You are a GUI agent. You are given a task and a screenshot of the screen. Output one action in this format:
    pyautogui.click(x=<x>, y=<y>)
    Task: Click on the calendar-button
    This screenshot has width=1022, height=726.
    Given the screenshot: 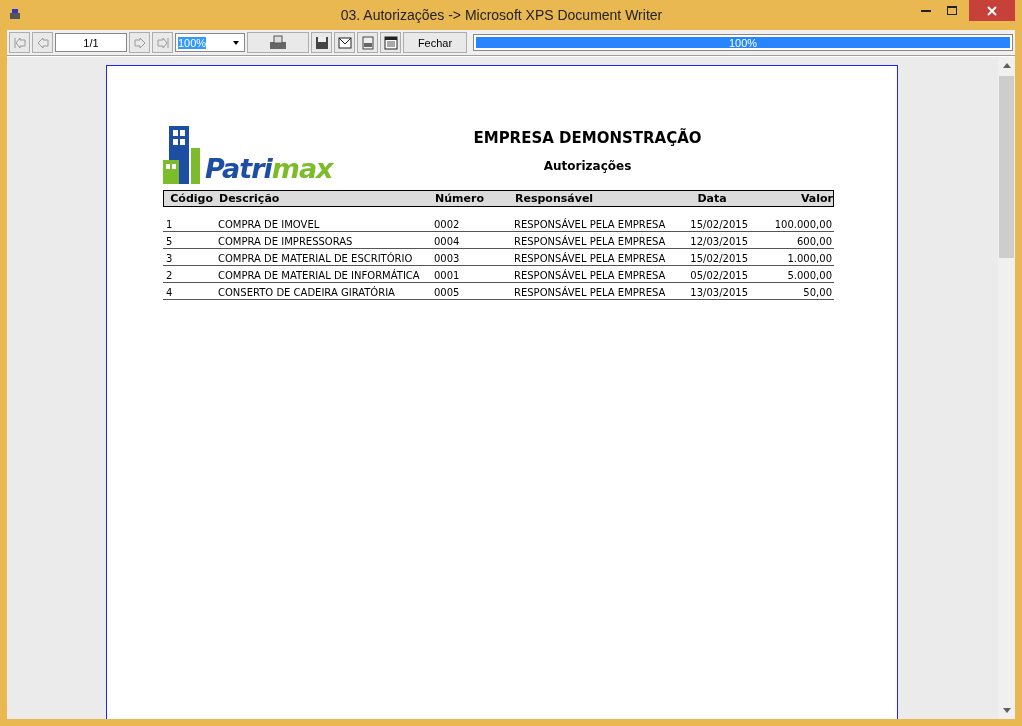 What is the action you would take?
    pyautogui.click(x=390, y=42)
    